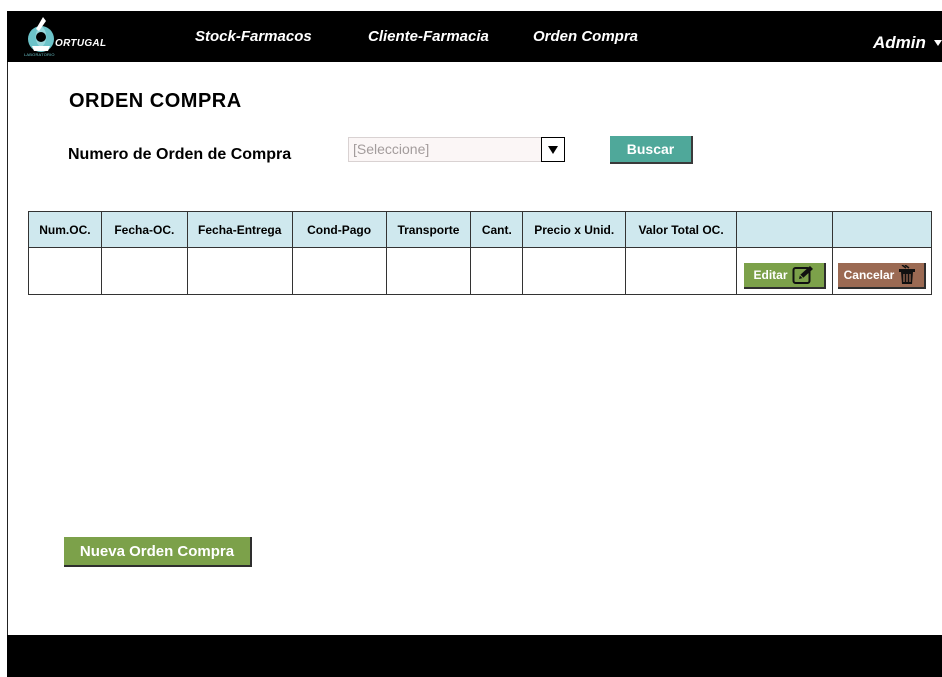  I want to click on laboratory-logo-icon, so click(41, 34).